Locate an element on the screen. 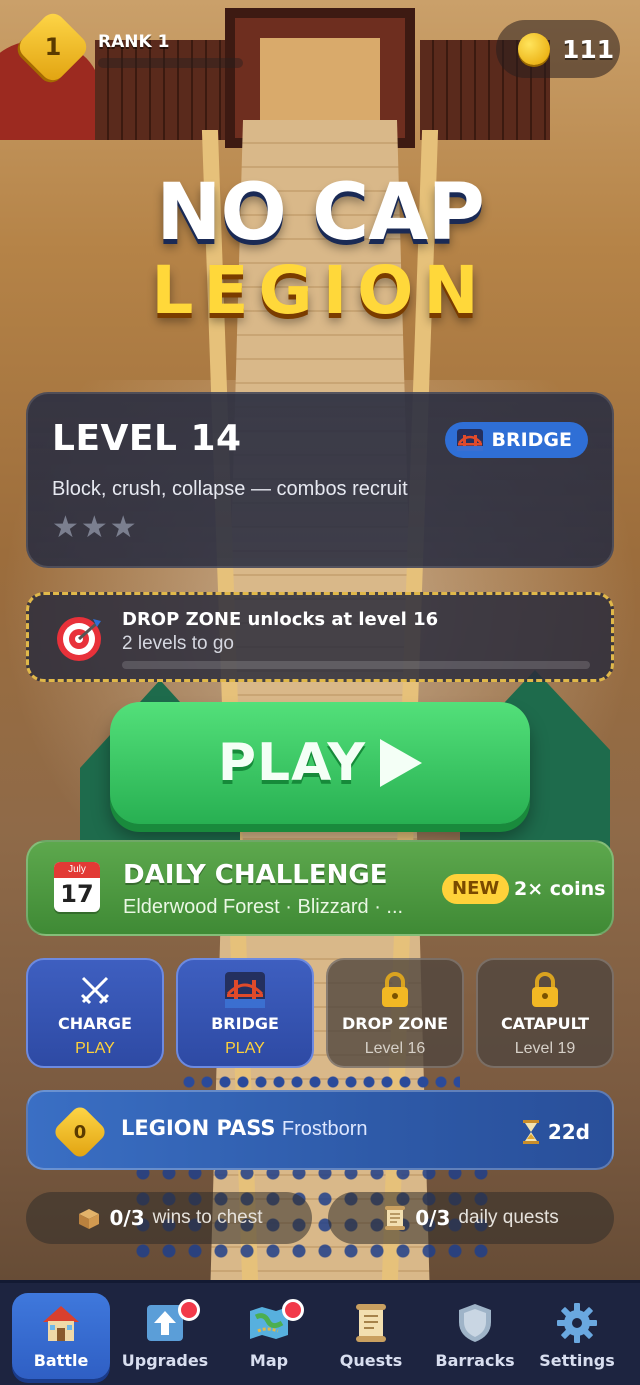 This screenshot has width=640, height=1385. nav-label: Upgrades is located at coordinates (165, 1360).